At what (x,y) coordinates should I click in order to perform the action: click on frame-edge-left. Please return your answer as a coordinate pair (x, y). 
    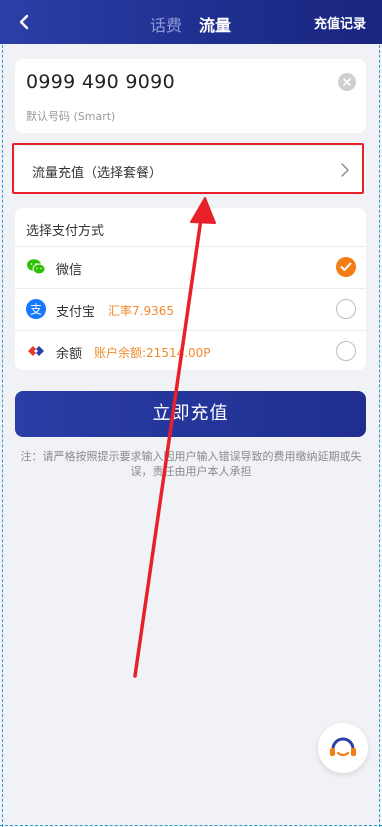
    Looking at the image, I should click on (2, 413).